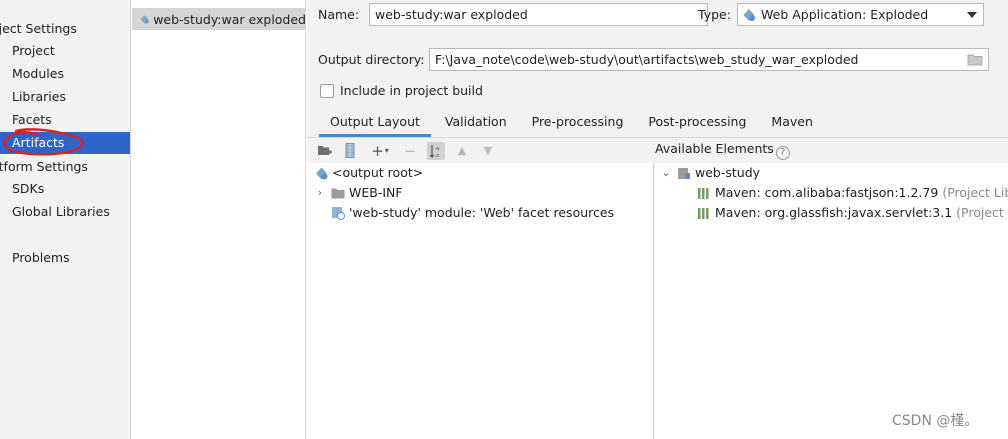 This screenshot has height=439, width=1008. I want to click on arrow-up-icon: ▲, so click(462, 150).